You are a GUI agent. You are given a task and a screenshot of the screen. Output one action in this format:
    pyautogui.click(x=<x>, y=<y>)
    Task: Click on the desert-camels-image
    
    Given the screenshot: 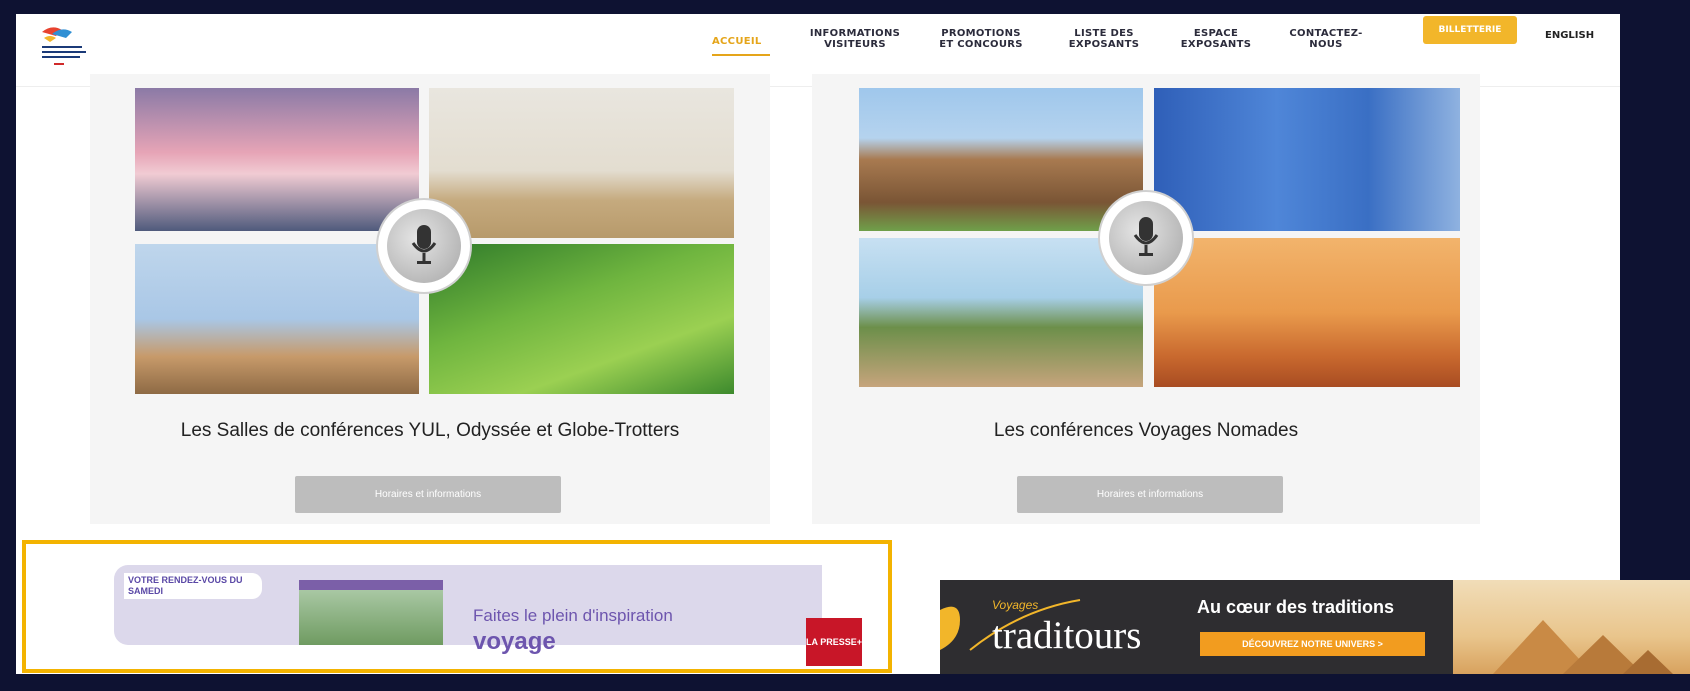 What is the action you would take?
    pyautogui.click(x=1307, y=312)
    